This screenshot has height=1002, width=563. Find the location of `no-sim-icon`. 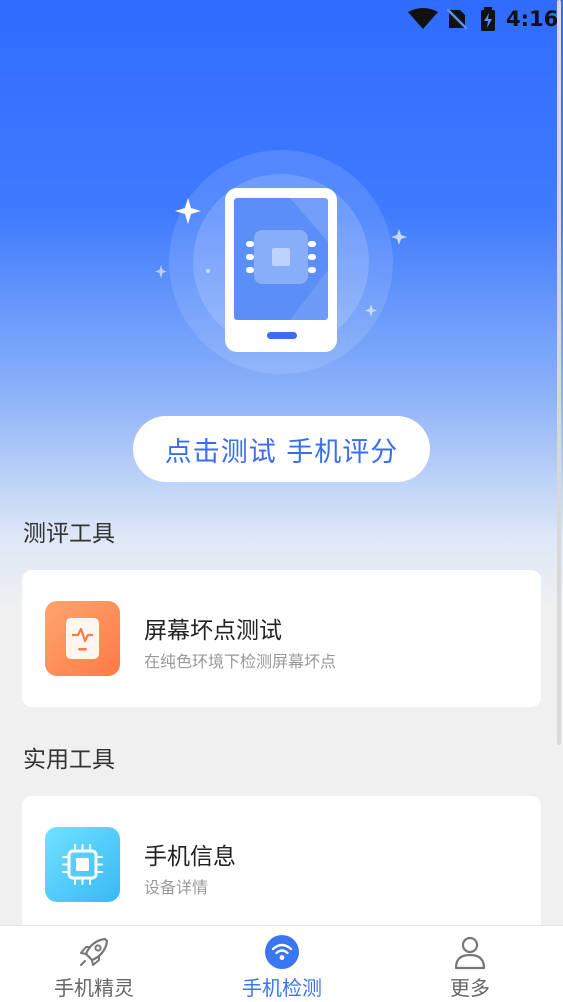

no-sim-icon is located at coordinates (457, 19).